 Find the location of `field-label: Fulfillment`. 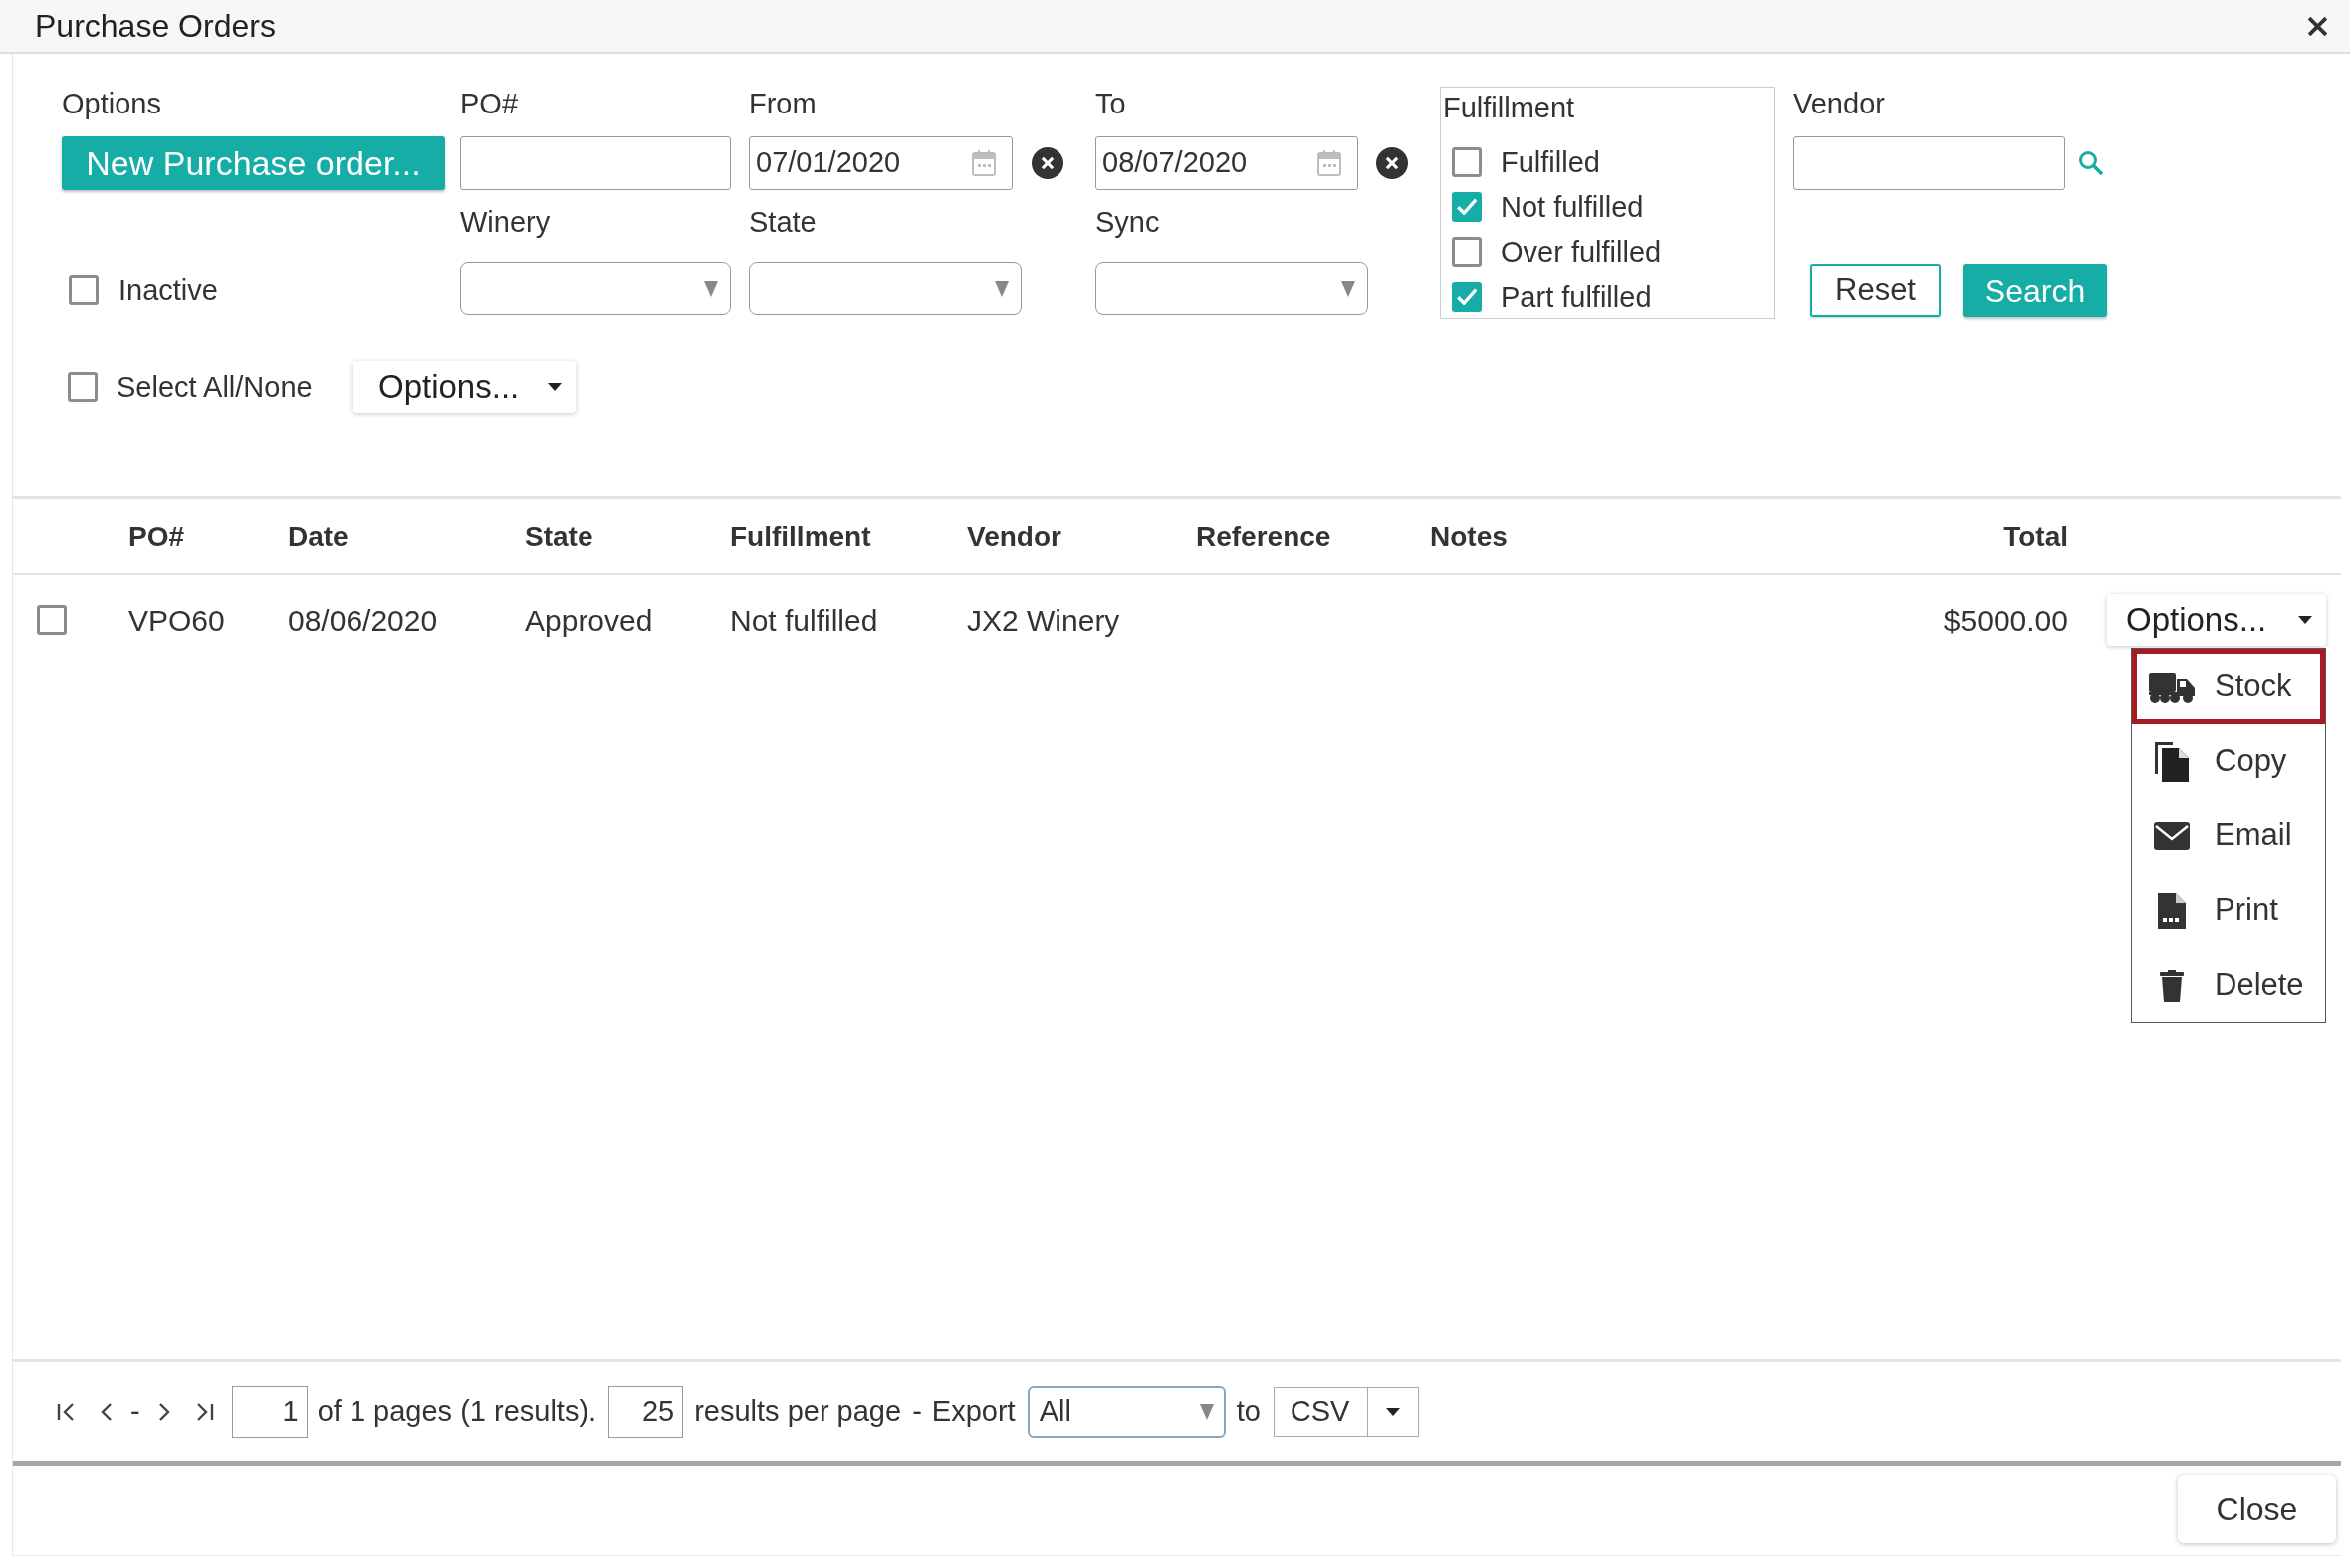

field-label: Fulfillment is located at coordinates (1509, 107).